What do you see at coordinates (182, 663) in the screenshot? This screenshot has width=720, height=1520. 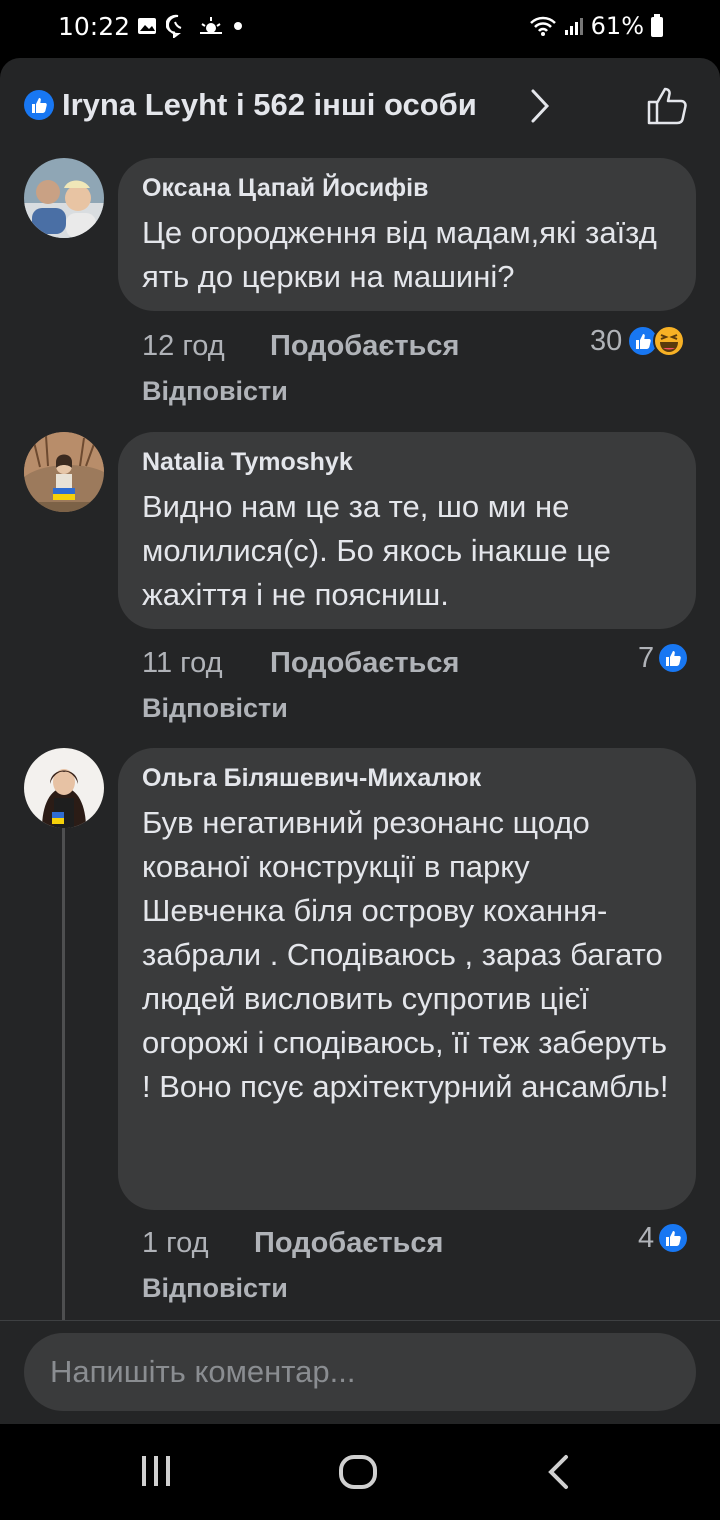 I see `comment-time: 11 год` at bounding box center [182, 663].